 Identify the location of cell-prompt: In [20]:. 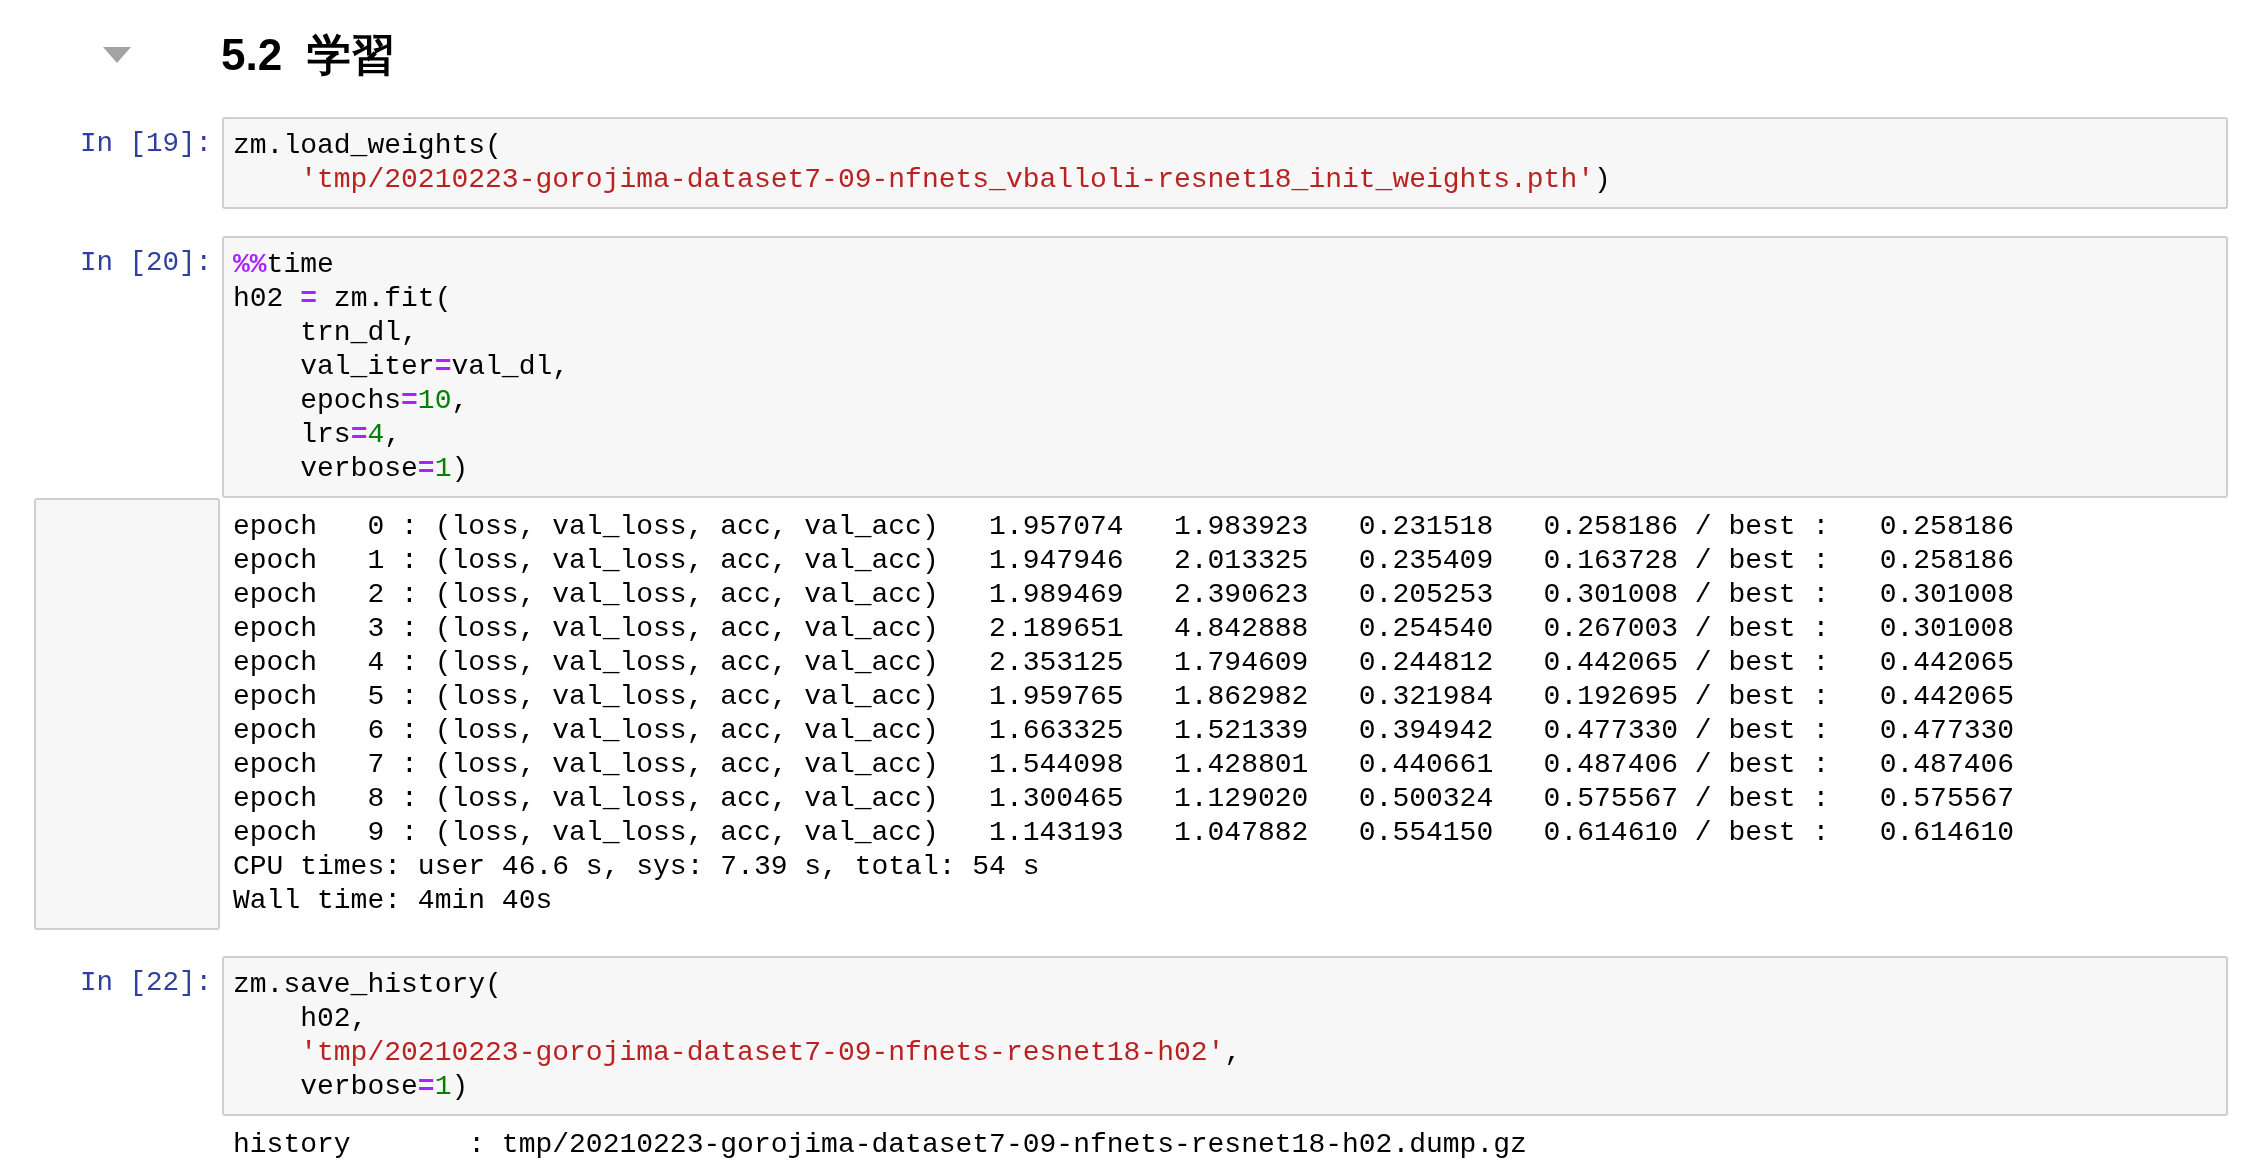
(145, 263).